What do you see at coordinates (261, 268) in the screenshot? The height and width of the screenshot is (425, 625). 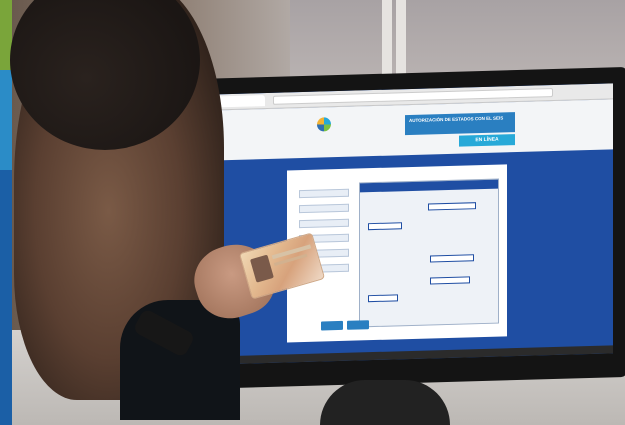 I see `id-card-photo` at bounding box center [261, 268].